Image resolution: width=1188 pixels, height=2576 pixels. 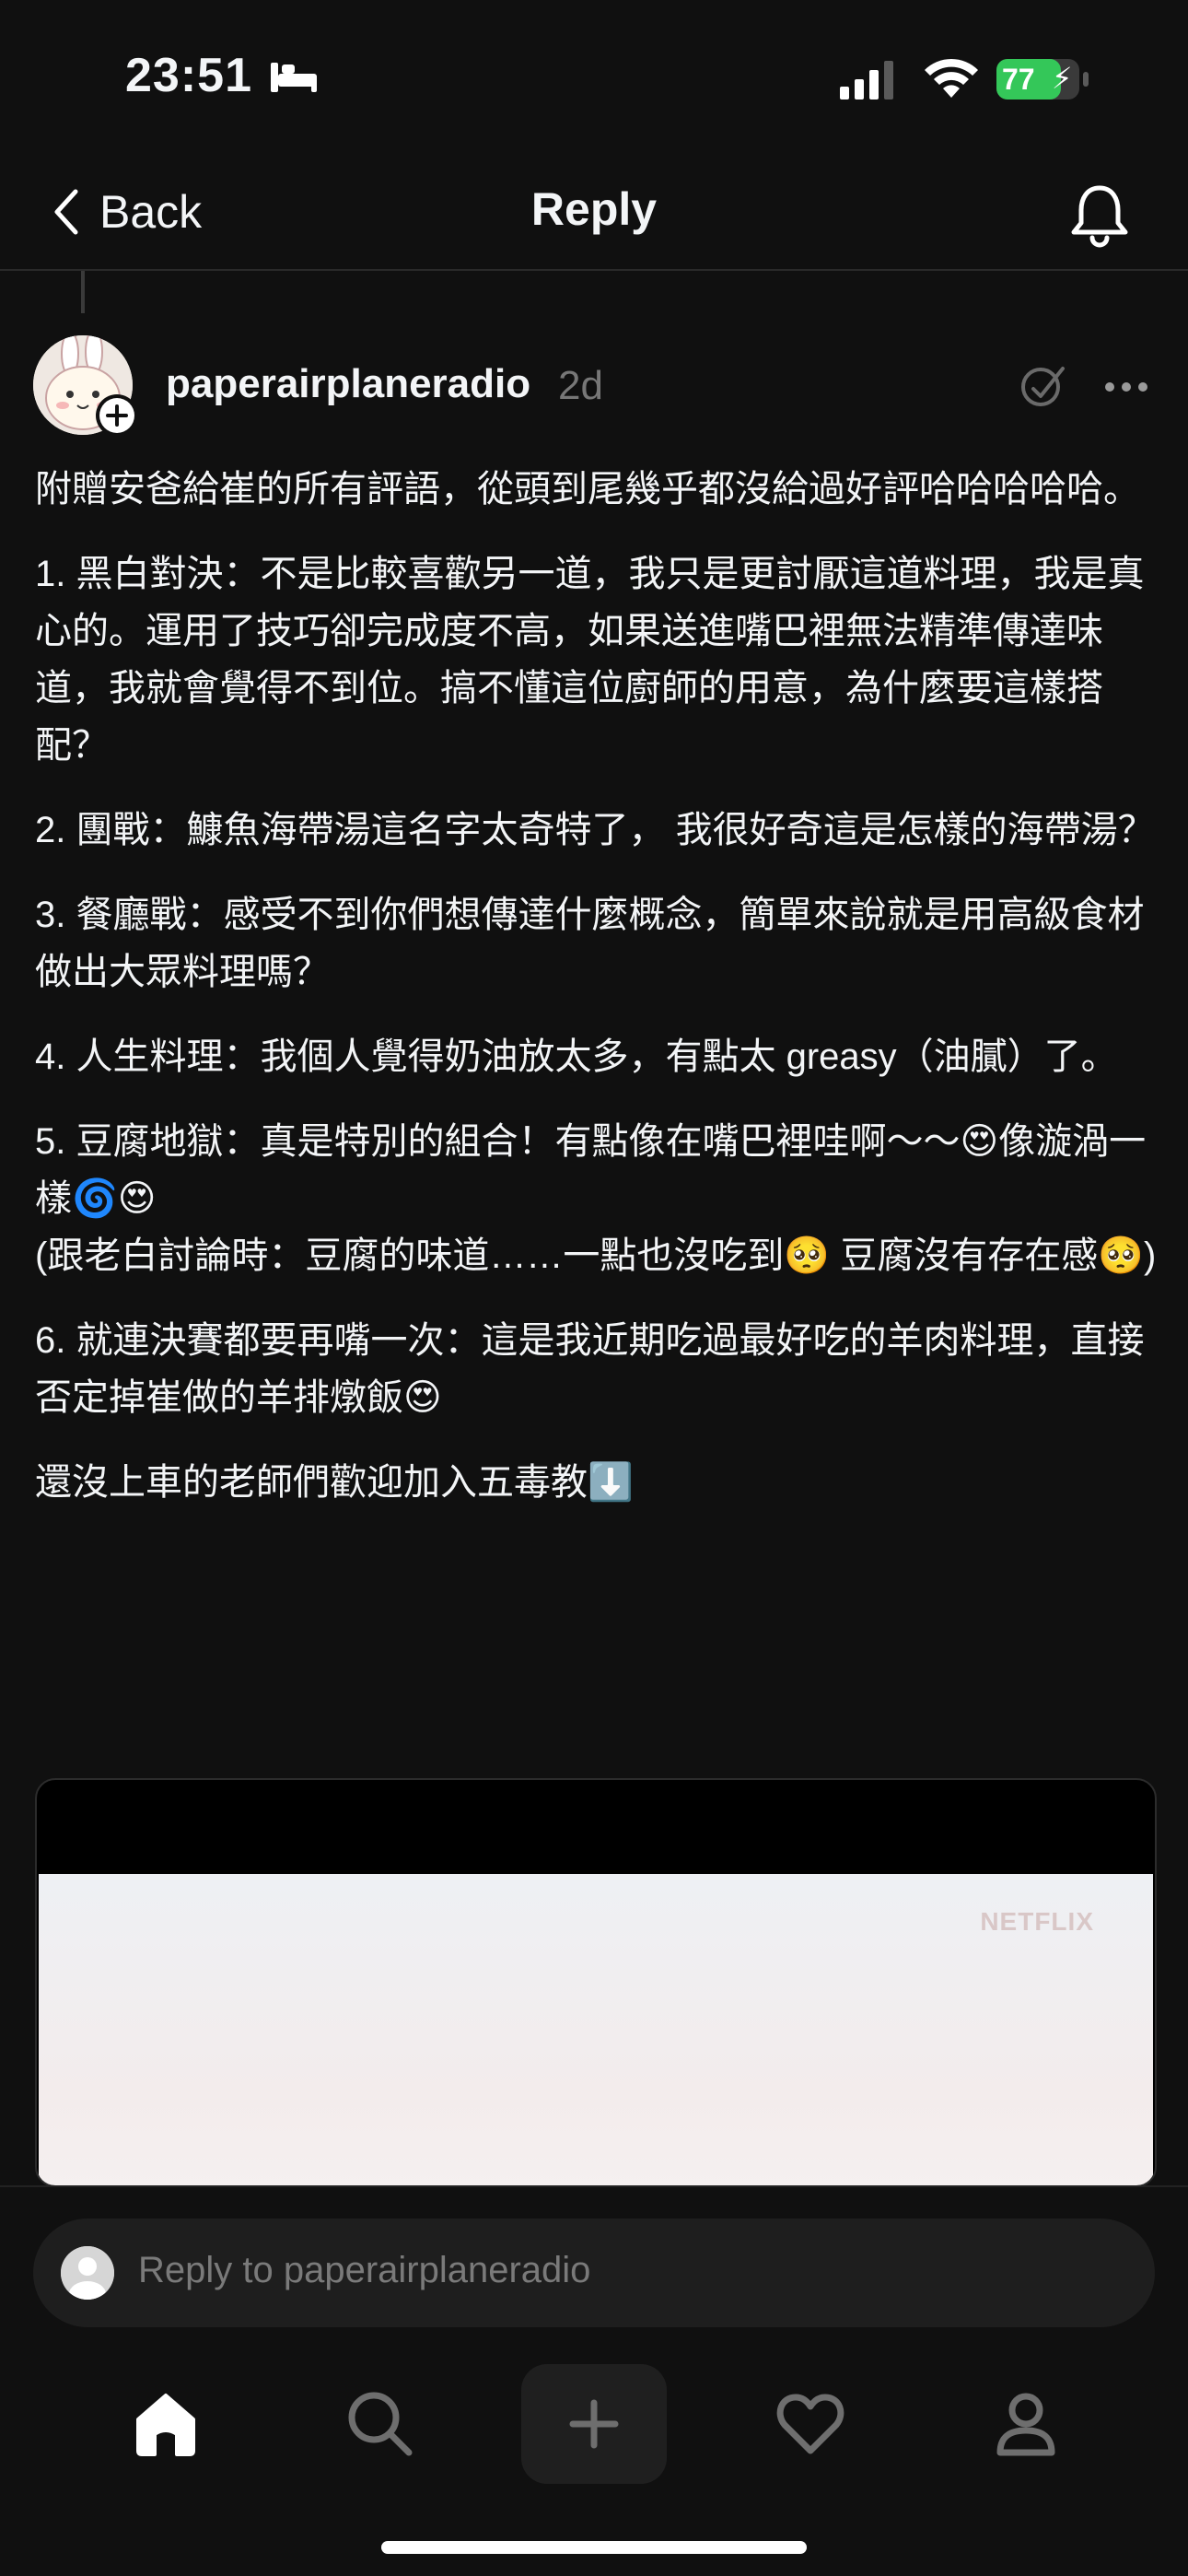 I want to click on reply-divider, so click(x=594, y=2186).